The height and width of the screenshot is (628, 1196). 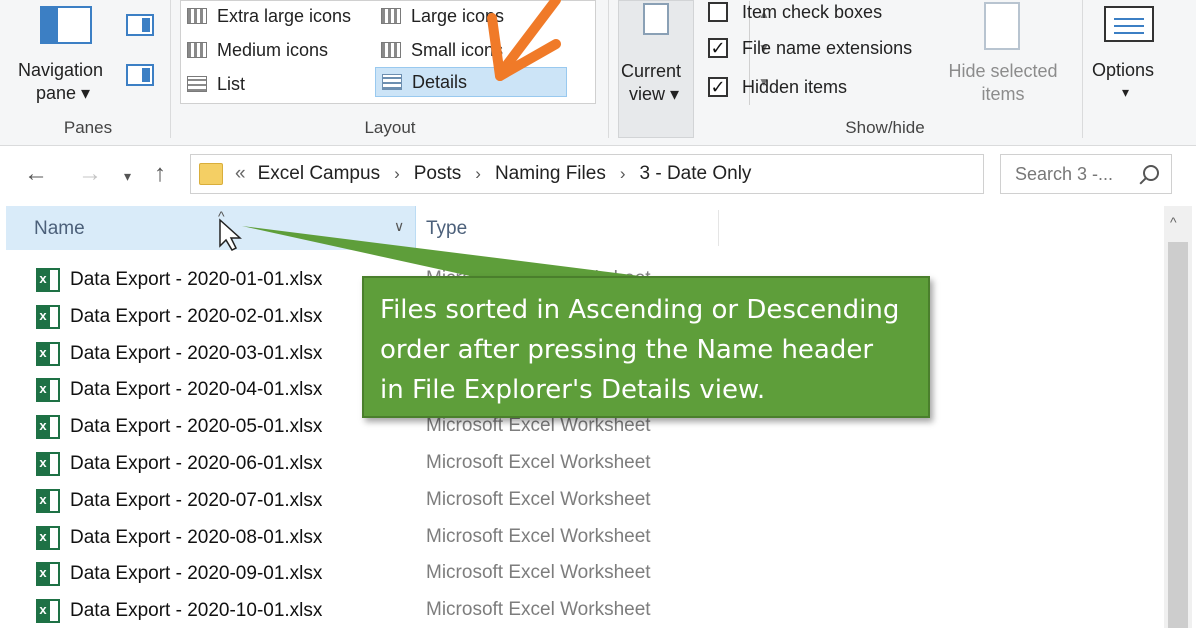 I want to click on file-name: Data Export - 2020-02-01.xlsx, so click(x=196, y=317).